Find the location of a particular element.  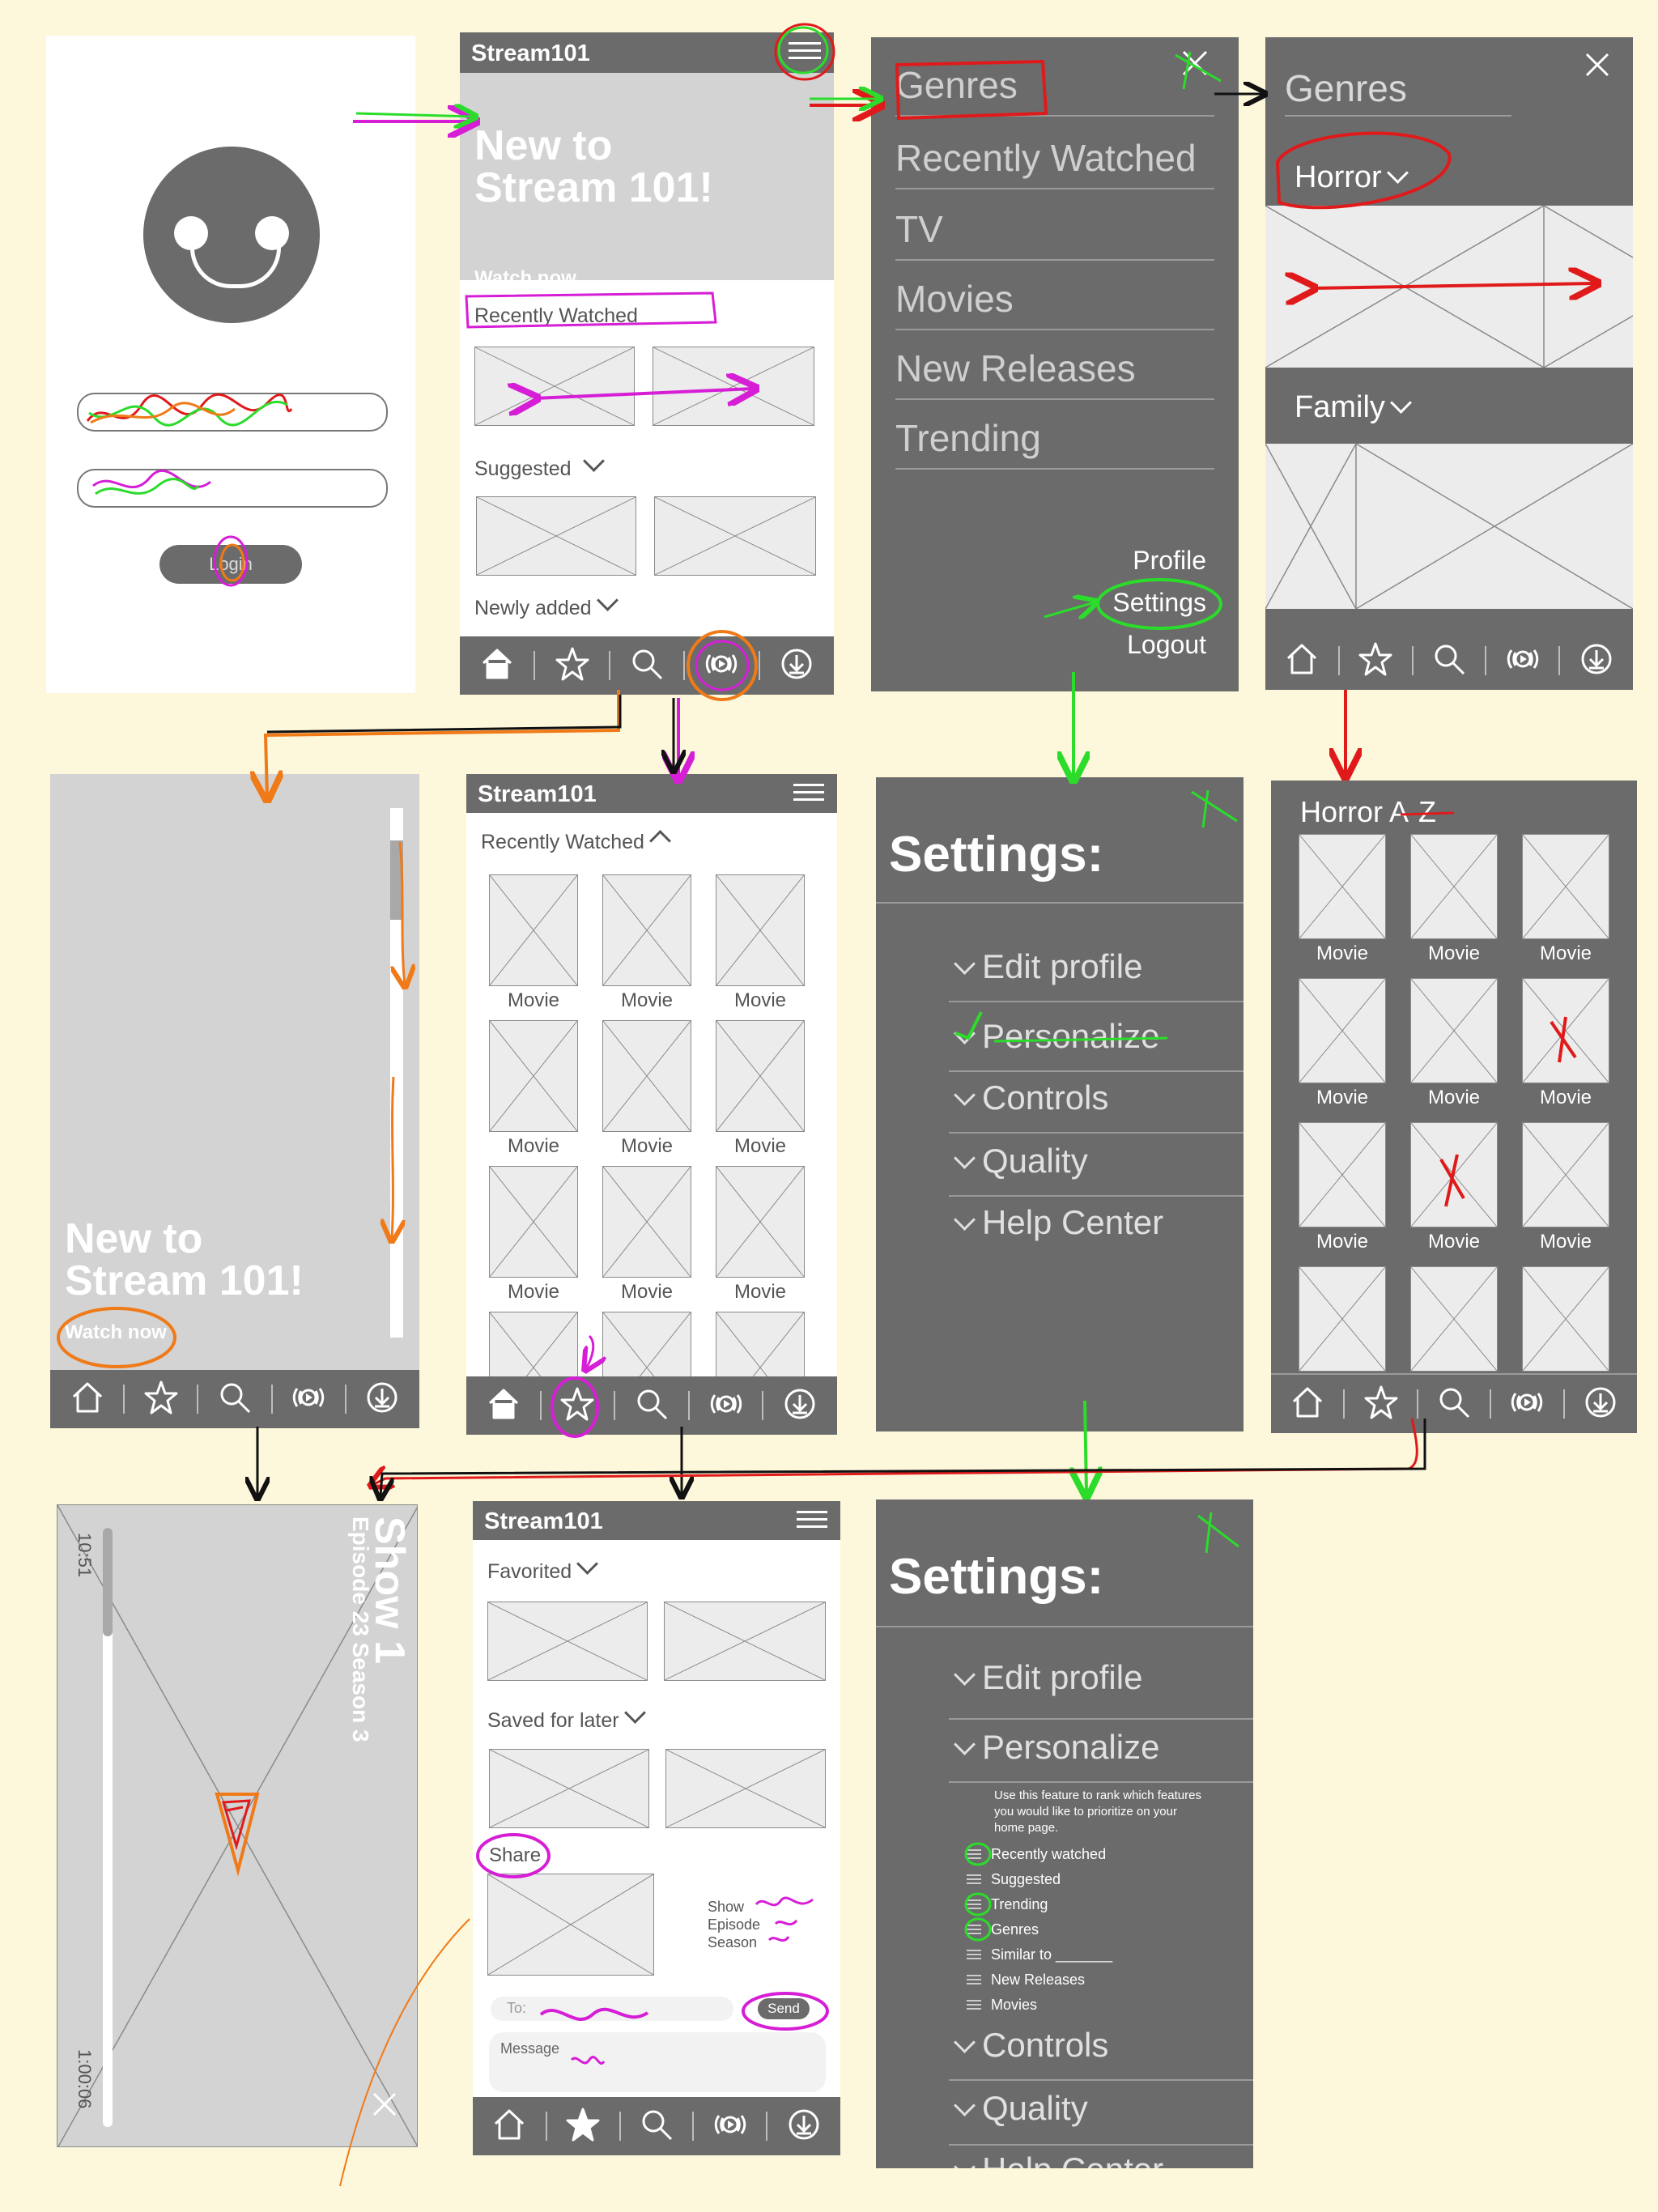

rank-item: Trending is located at coordinates (1007, 1905).